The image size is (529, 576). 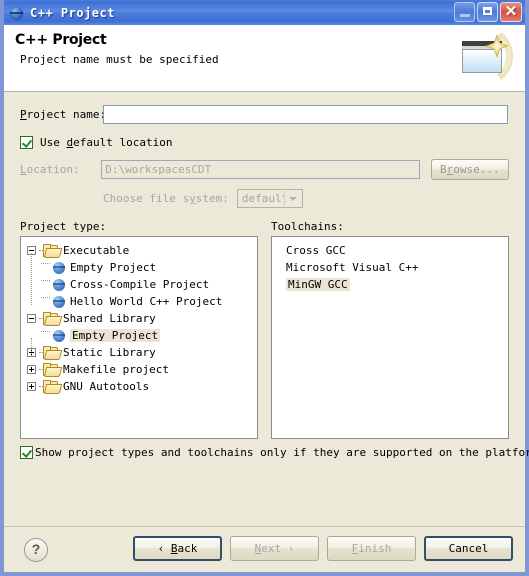 I want to click on next-button: Next ›, so click(x=274, y=548).